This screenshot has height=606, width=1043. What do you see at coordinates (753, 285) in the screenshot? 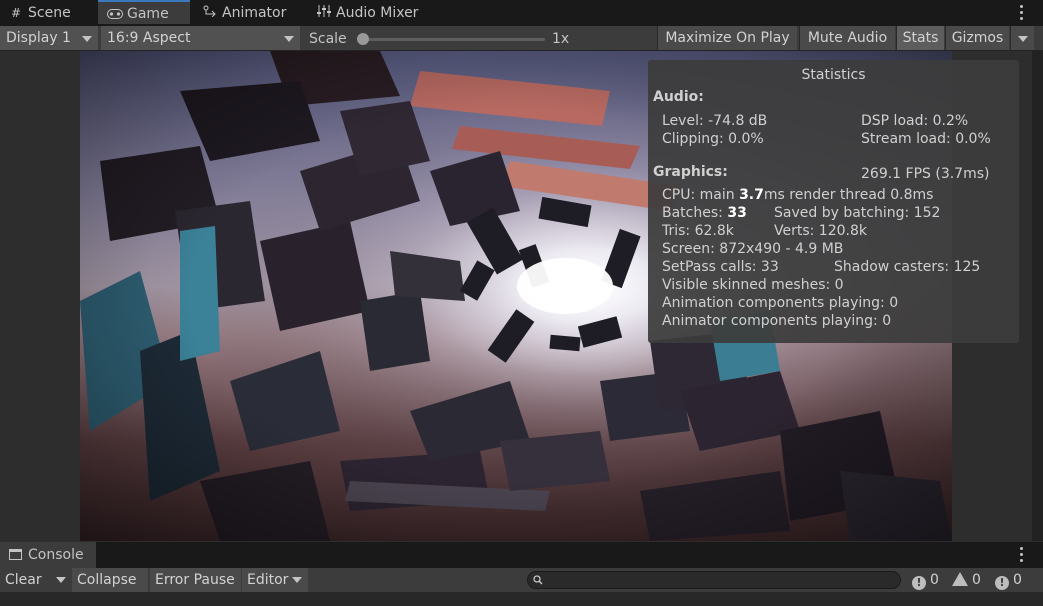
I see `skinned-meshes: Visible skinned meshes: 0` at bounding box center [753, 285].